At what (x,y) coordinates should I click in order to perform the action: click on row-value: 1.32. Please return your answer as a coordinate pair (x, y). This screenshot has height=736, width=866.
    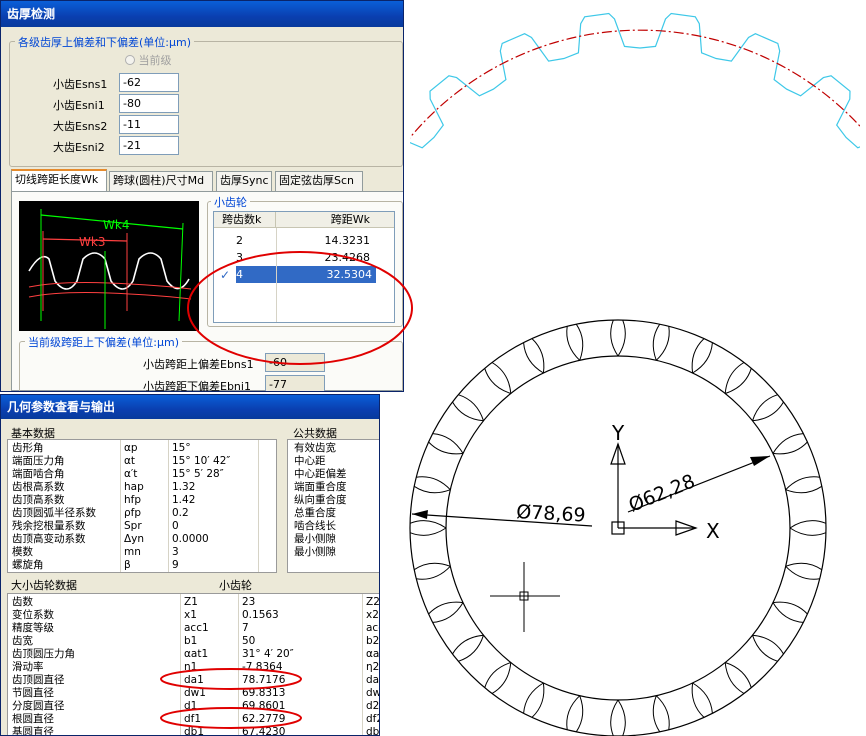
    Looking at the image, I should click on (184, 487).